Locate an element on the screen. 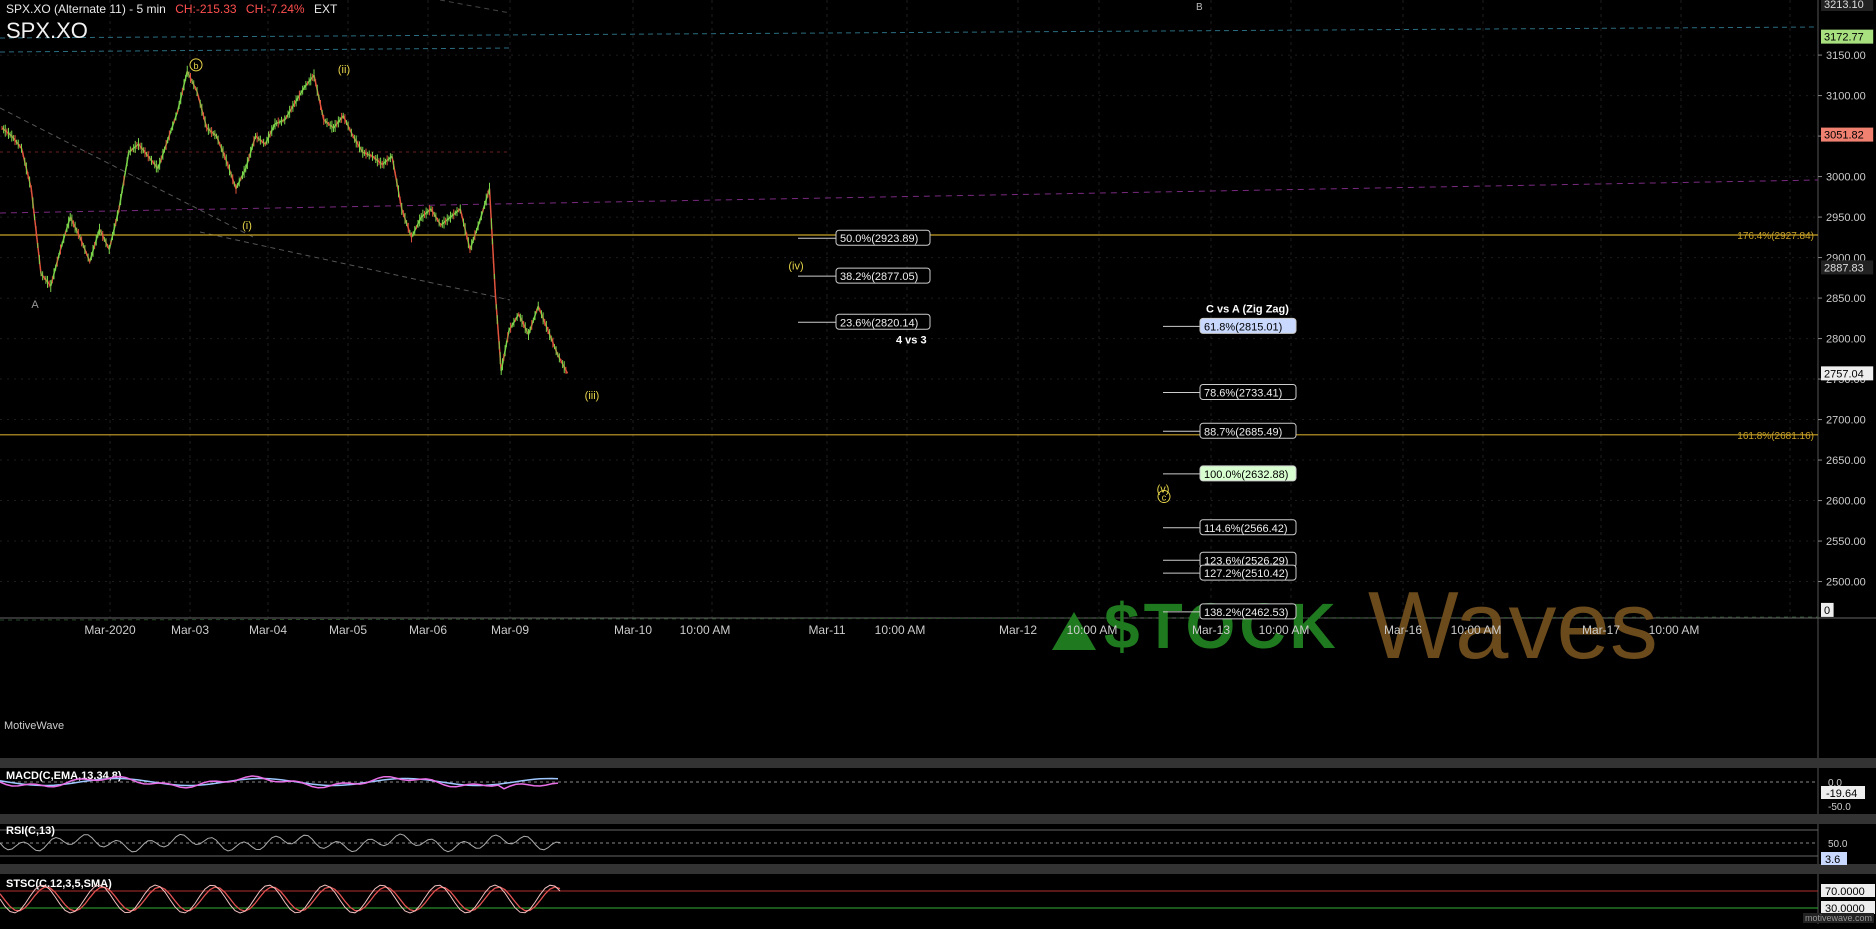 The height and width of the screenshot is (929, 1876). symbol-line: SPX.XO (Alternate 11) - 5 min is located at coordinates (86, 9).